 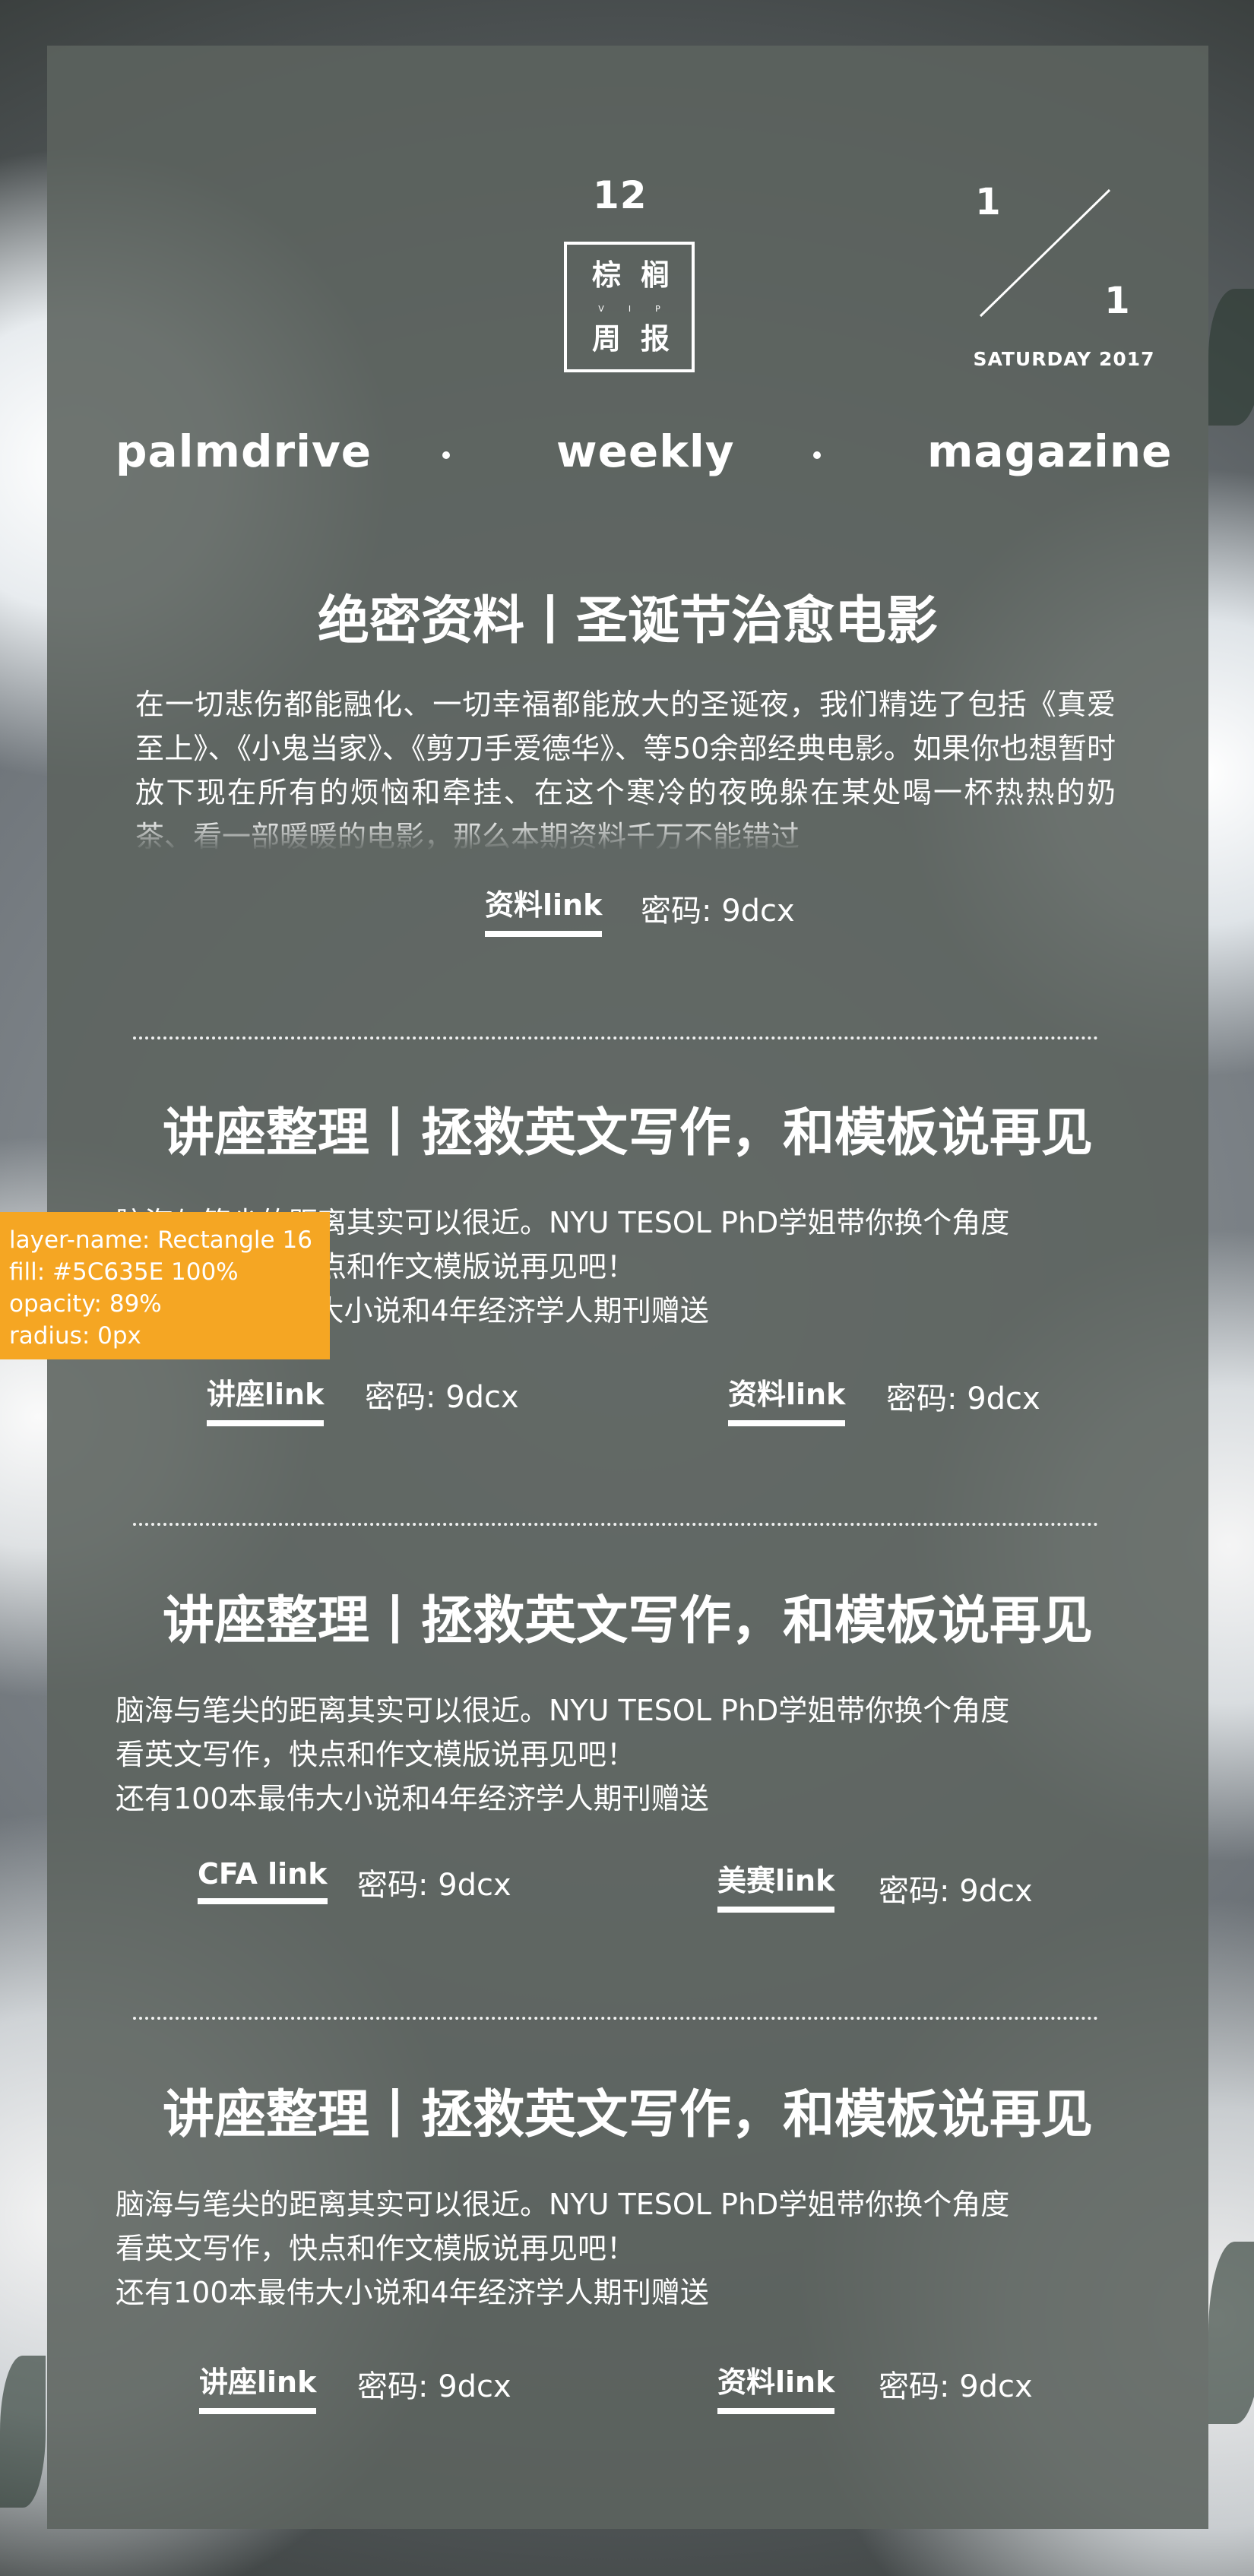 I want to click on issue-number: 12, so click(x=621, y=195).